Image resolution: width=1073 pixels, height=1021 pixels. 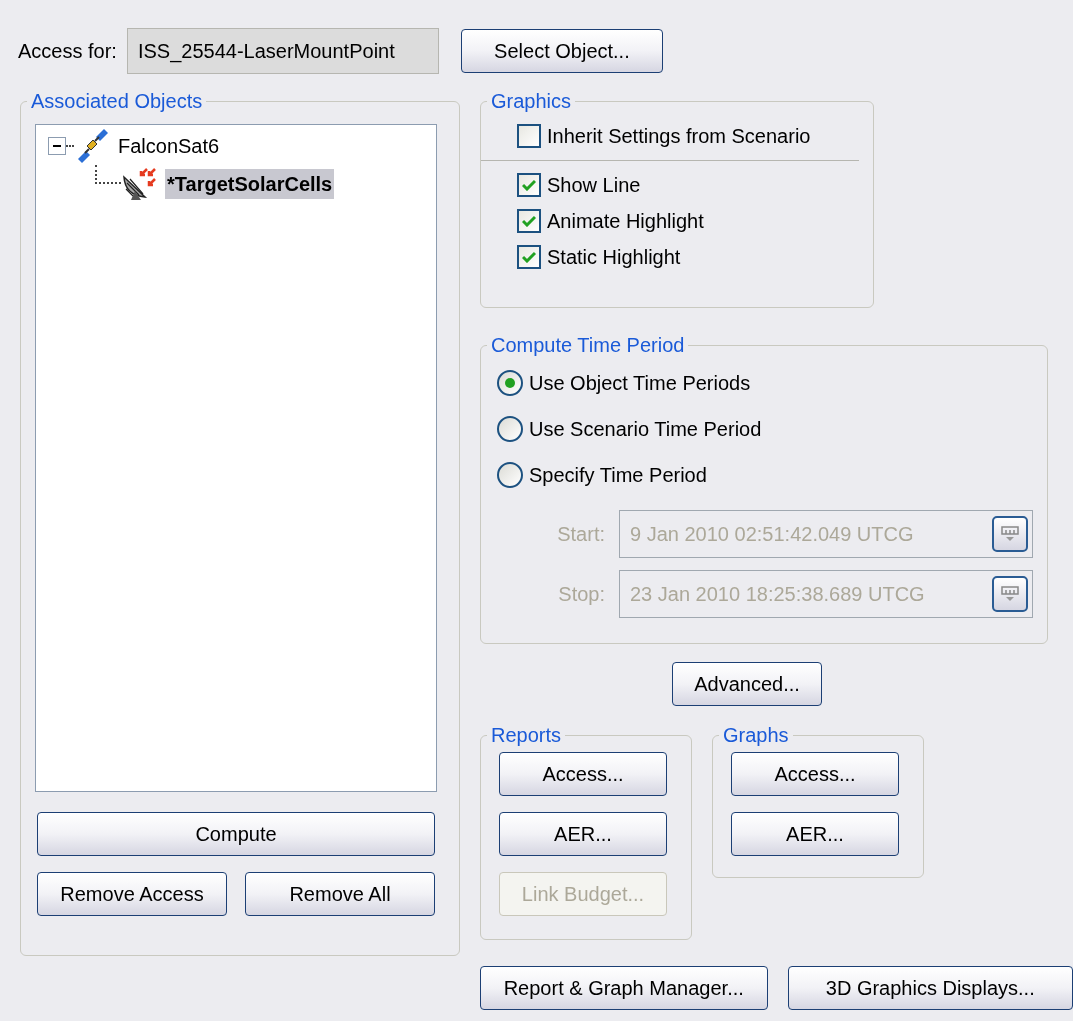 What do you see at coordinates (625, 221) in the screenshot?
I see `checkbox-label: Animate Highlight` at bounding box center [625, 221].